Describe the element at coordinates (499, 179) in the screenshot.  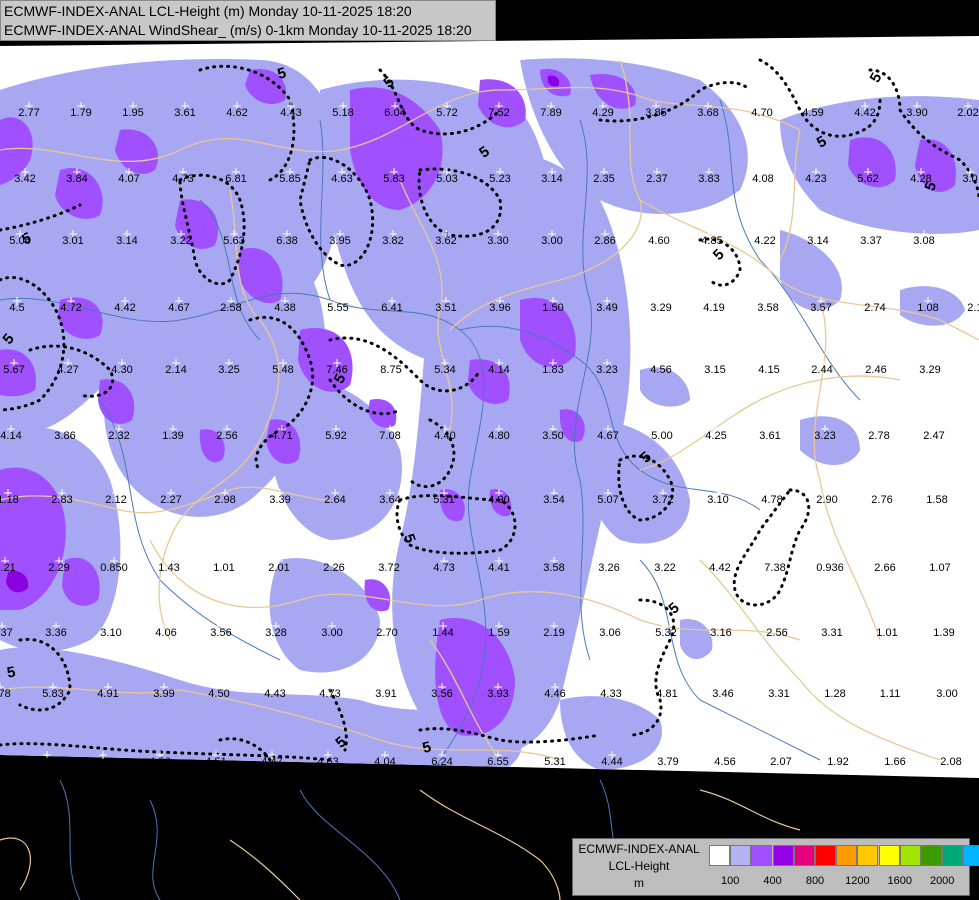
I see `windshear-value: 5.23` at that location.